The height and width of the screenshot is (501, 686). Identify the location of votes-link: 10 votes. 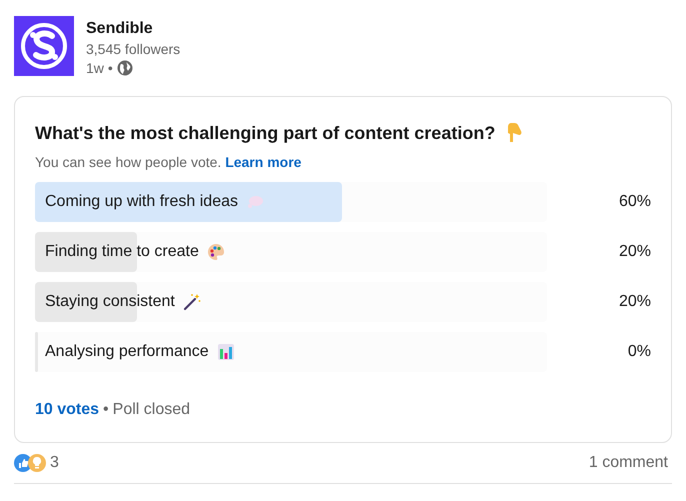
(67, 410).